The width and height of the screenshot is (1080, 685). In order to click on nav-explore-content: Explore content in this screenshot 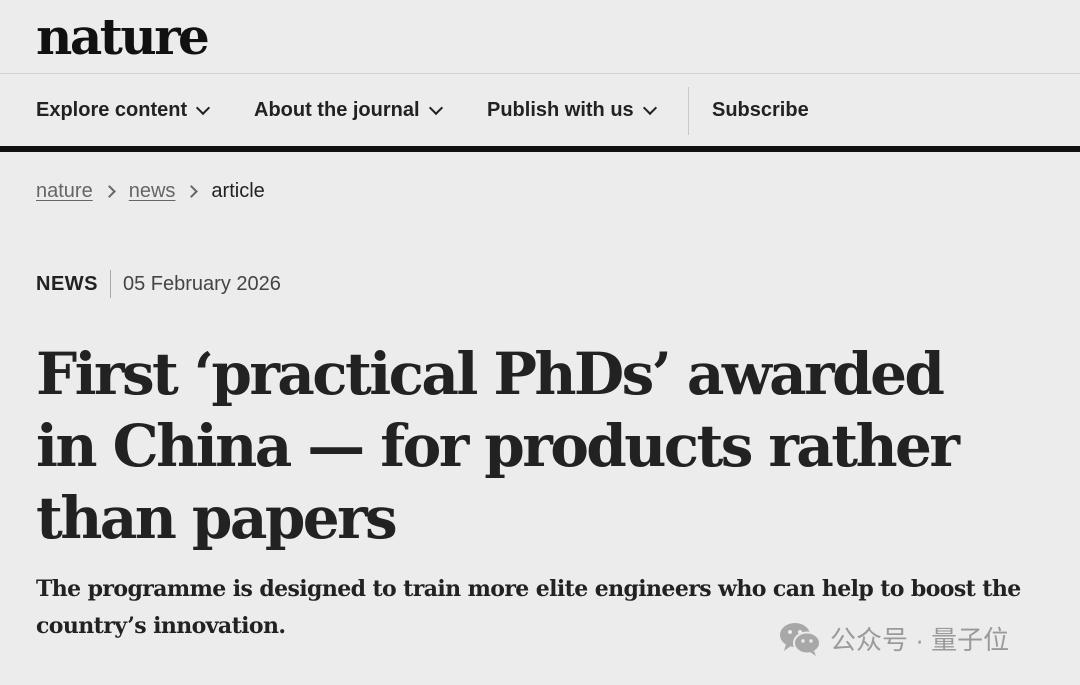, I will do `click(123, 110)`.